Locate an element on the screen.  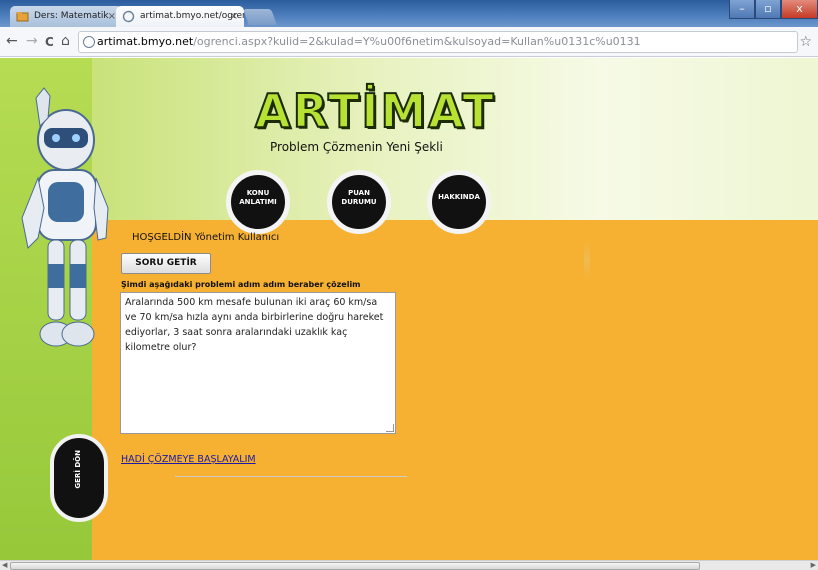
bookmark-star-icon: ☆ is located at coordinates (805, 42).